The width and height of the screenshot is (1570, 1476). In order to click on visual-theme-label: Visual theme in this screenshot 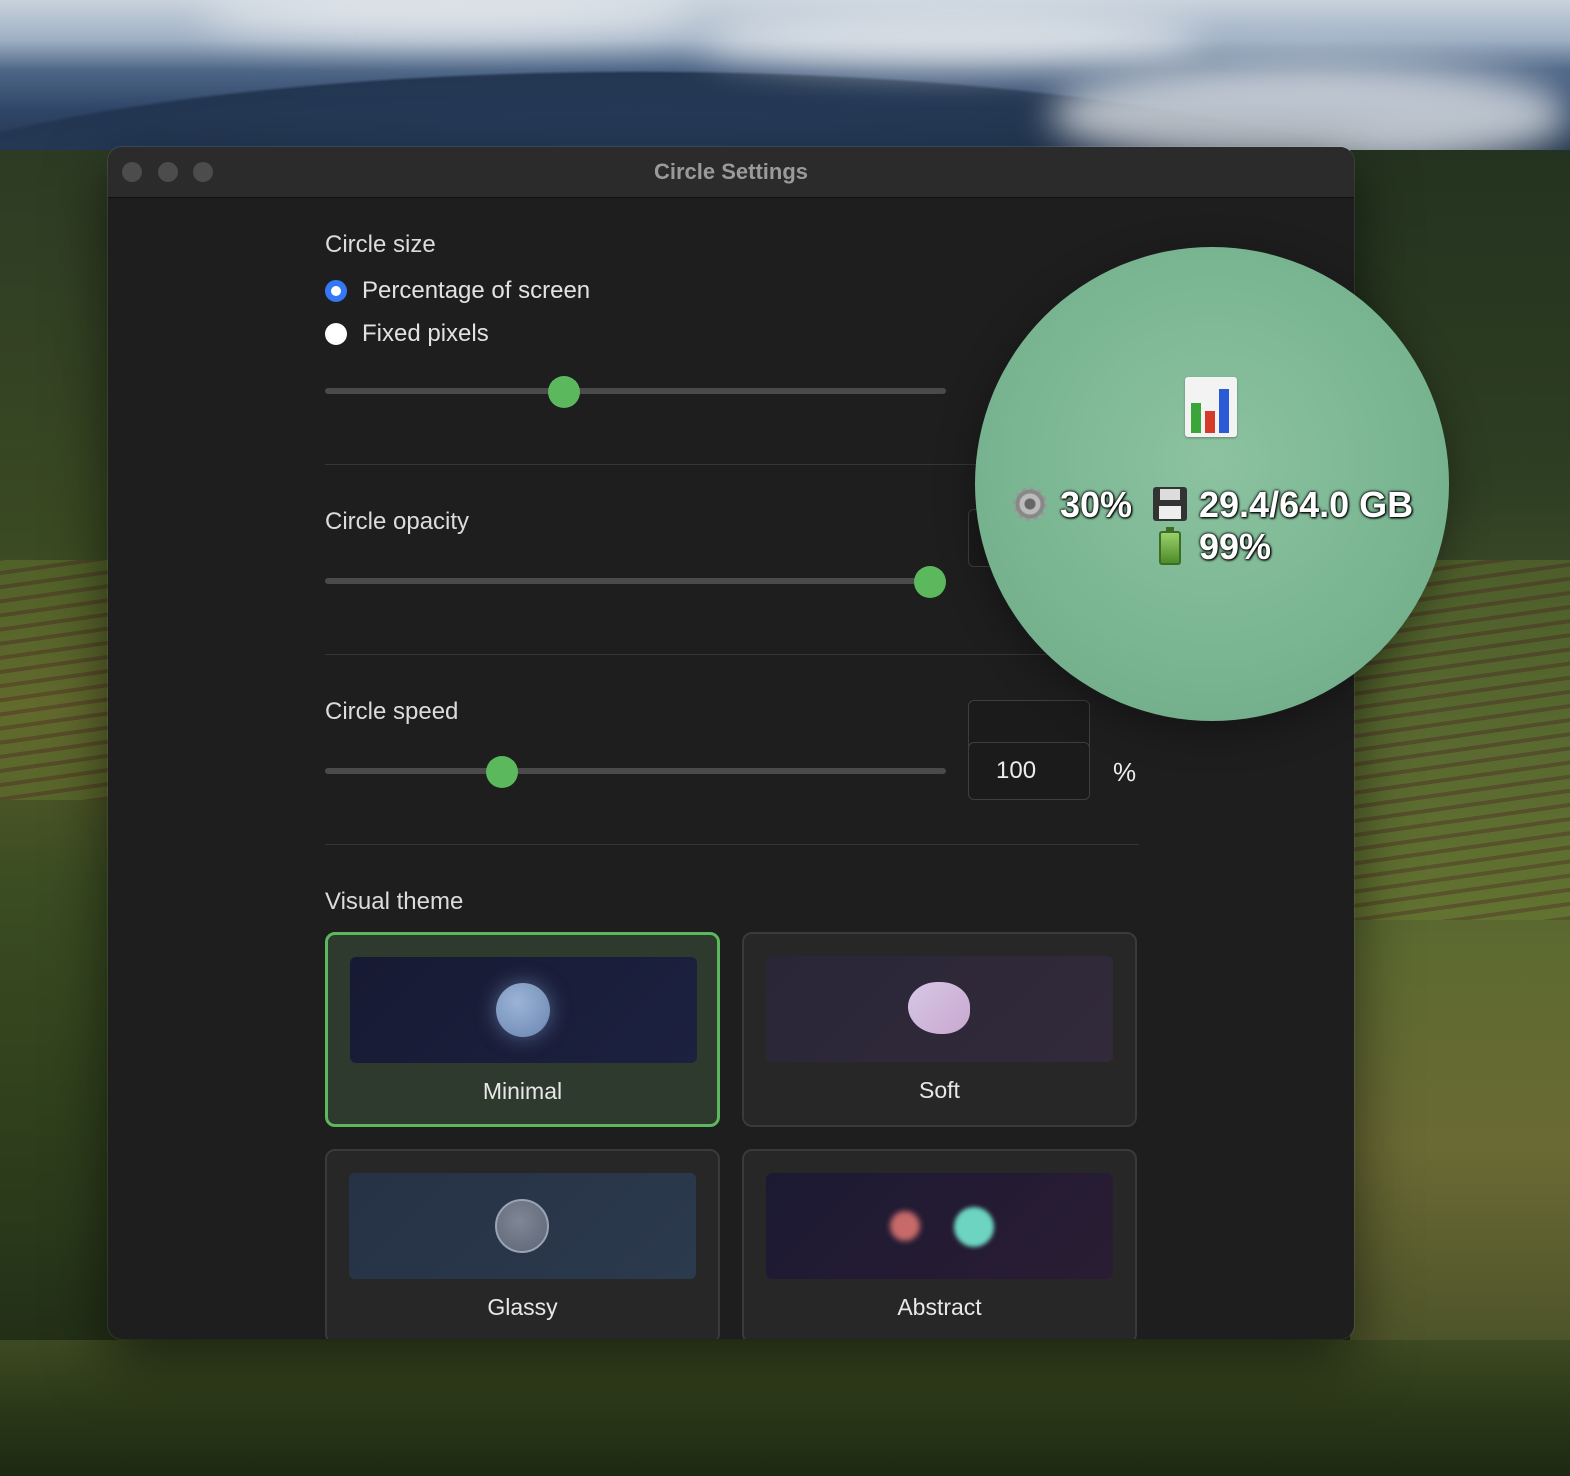, I will do `click(394, 901)`.